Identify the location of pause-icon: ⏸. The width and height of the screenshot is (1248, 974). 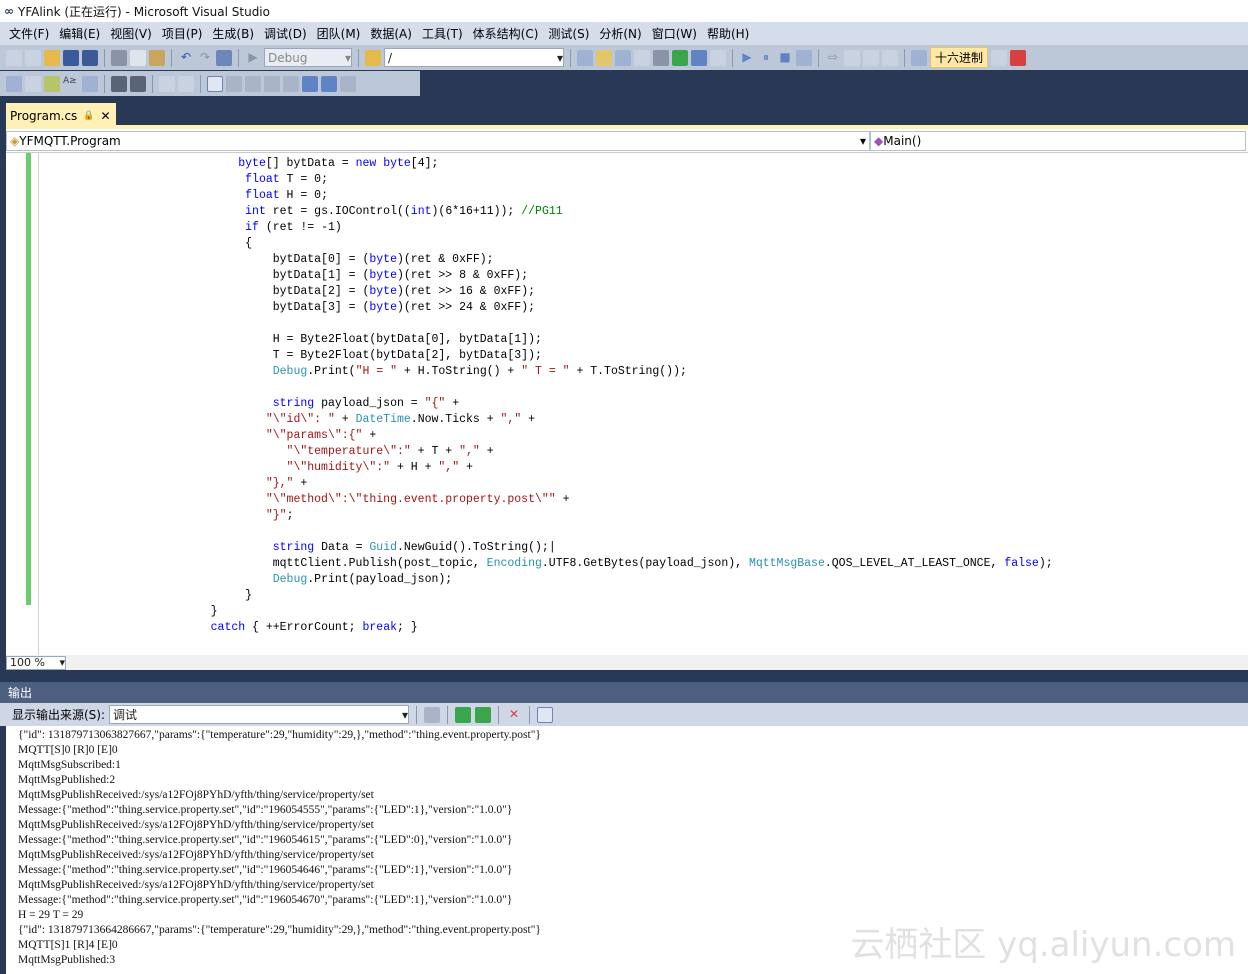
(766, 58).